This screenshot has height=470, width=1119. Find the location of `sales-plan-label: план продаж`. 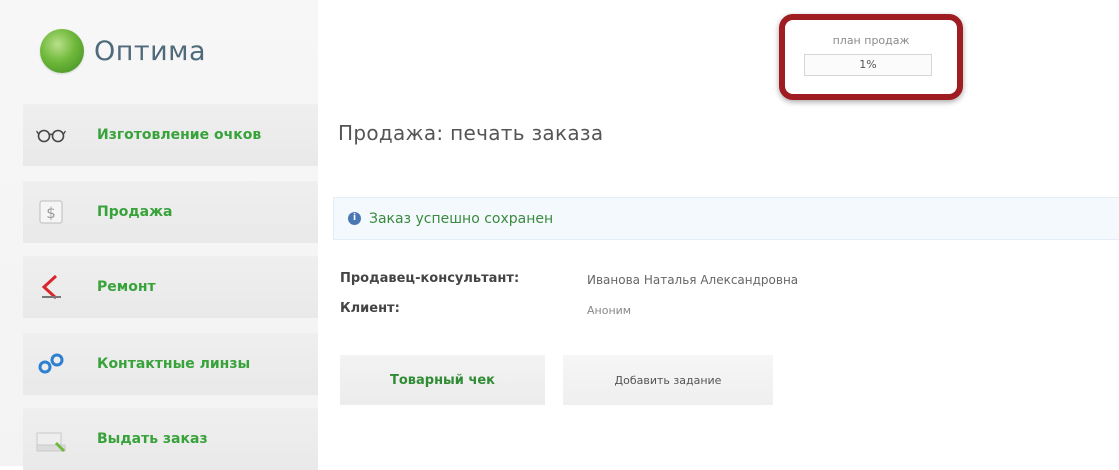

sales-plan-label: план продаж is located at coordinates (871, 40).